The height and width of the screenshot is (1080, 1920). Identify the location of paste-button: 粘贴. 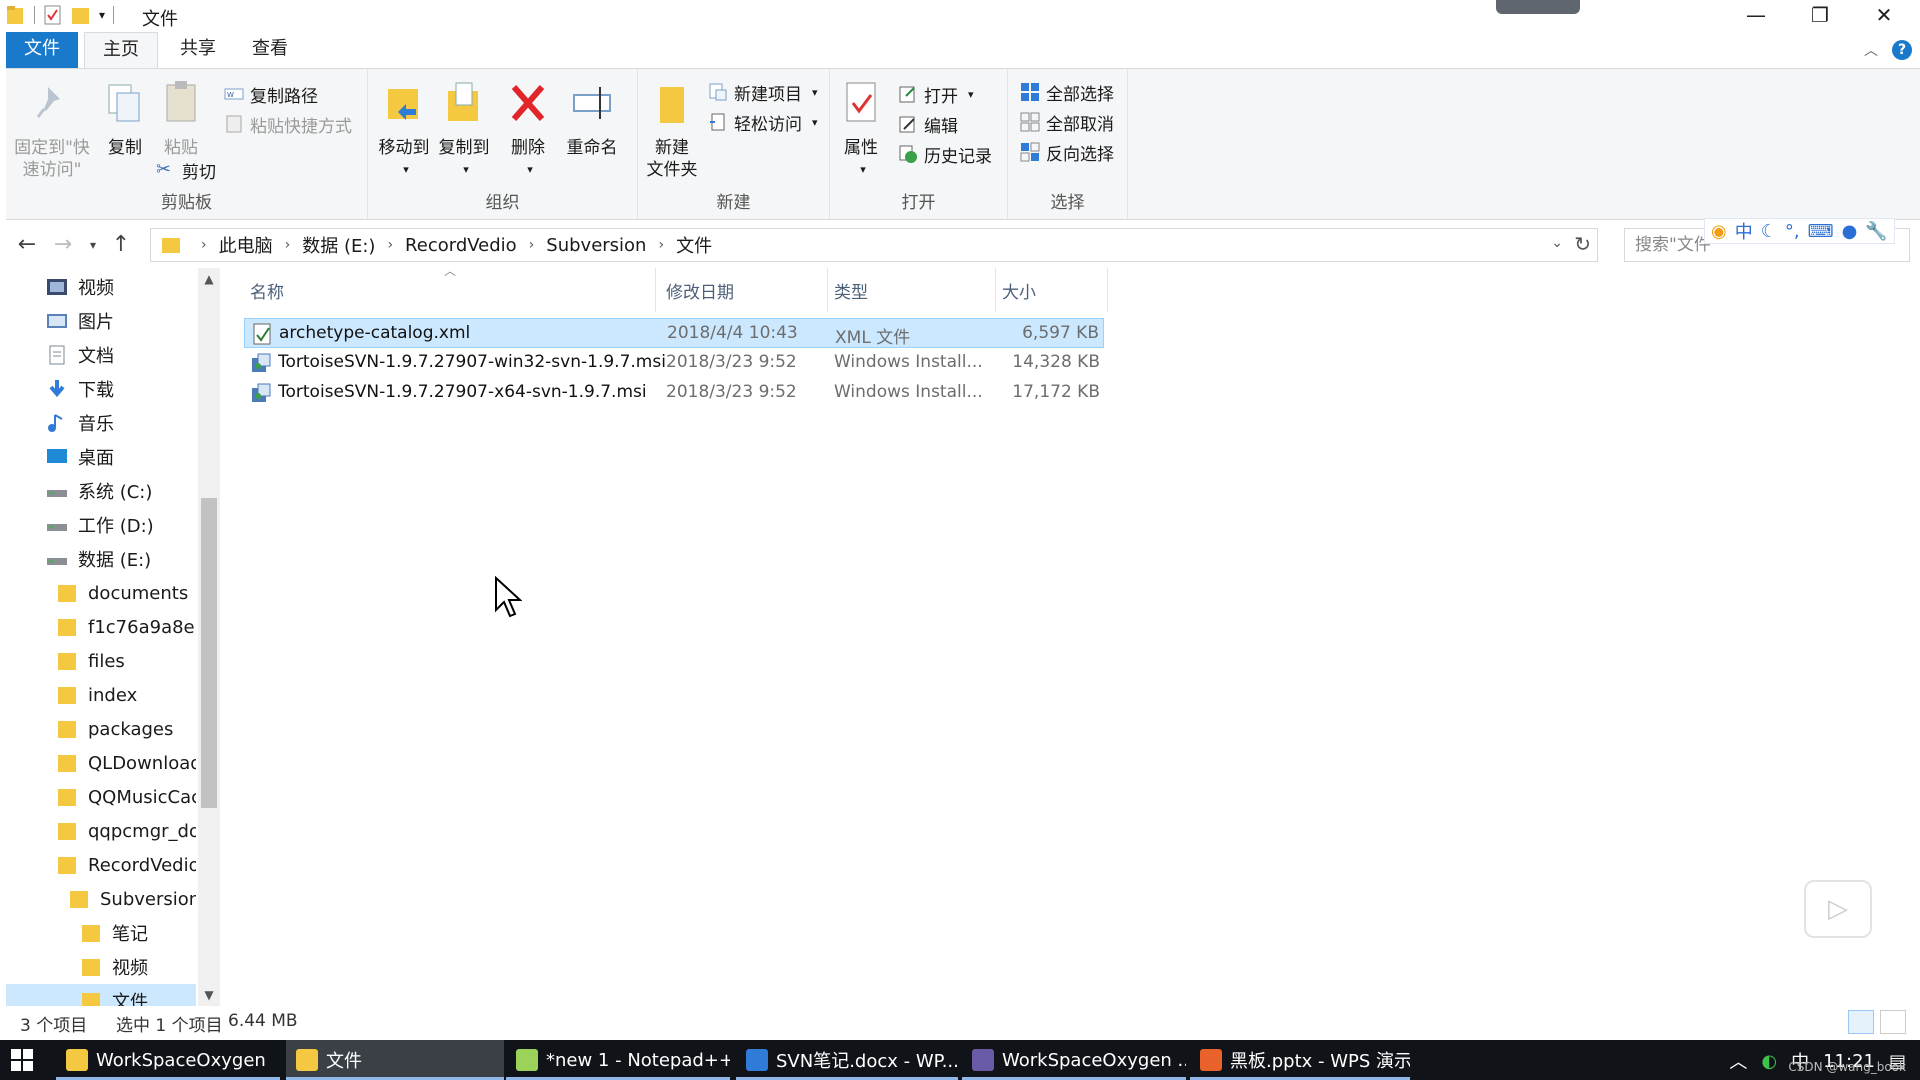
(181, 119).